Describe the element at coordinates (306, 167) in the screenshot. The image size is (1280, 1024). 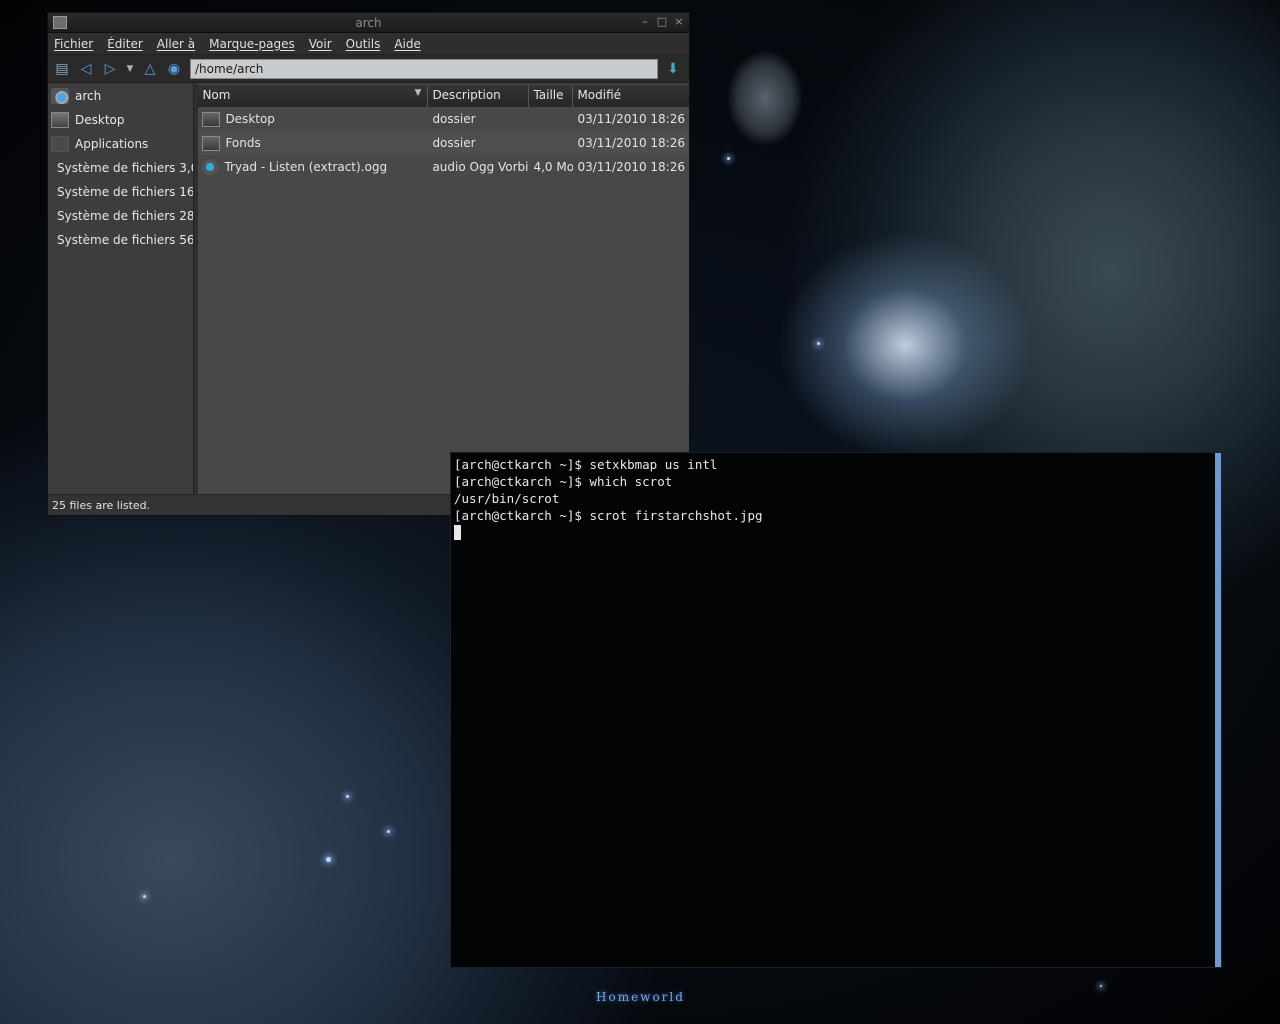
I see `file-name: Tryad - Listen (extract).ogg` at that location.